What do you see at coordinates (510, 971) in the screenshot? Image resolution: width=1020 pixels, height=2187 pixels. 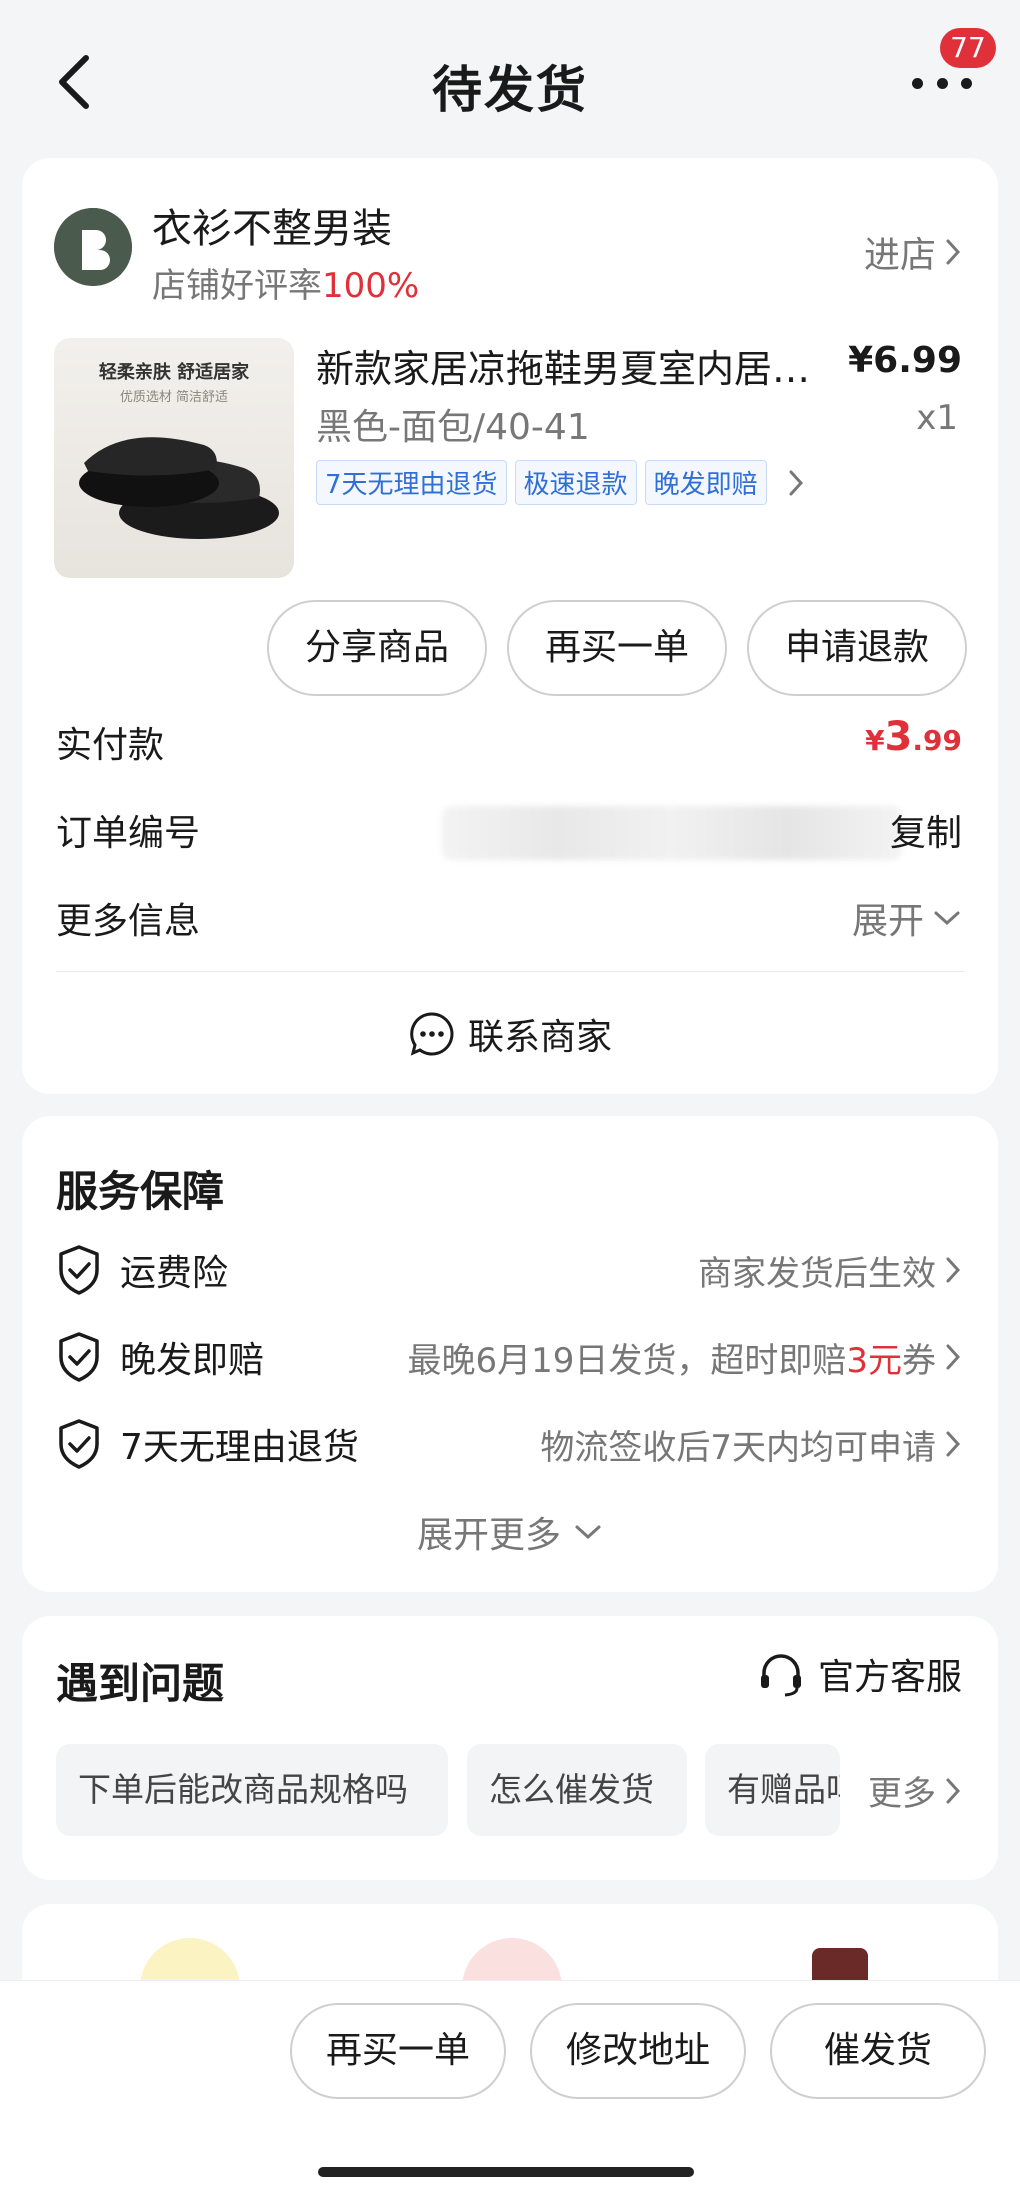 I see `divider` at bounding box center [510, 971].